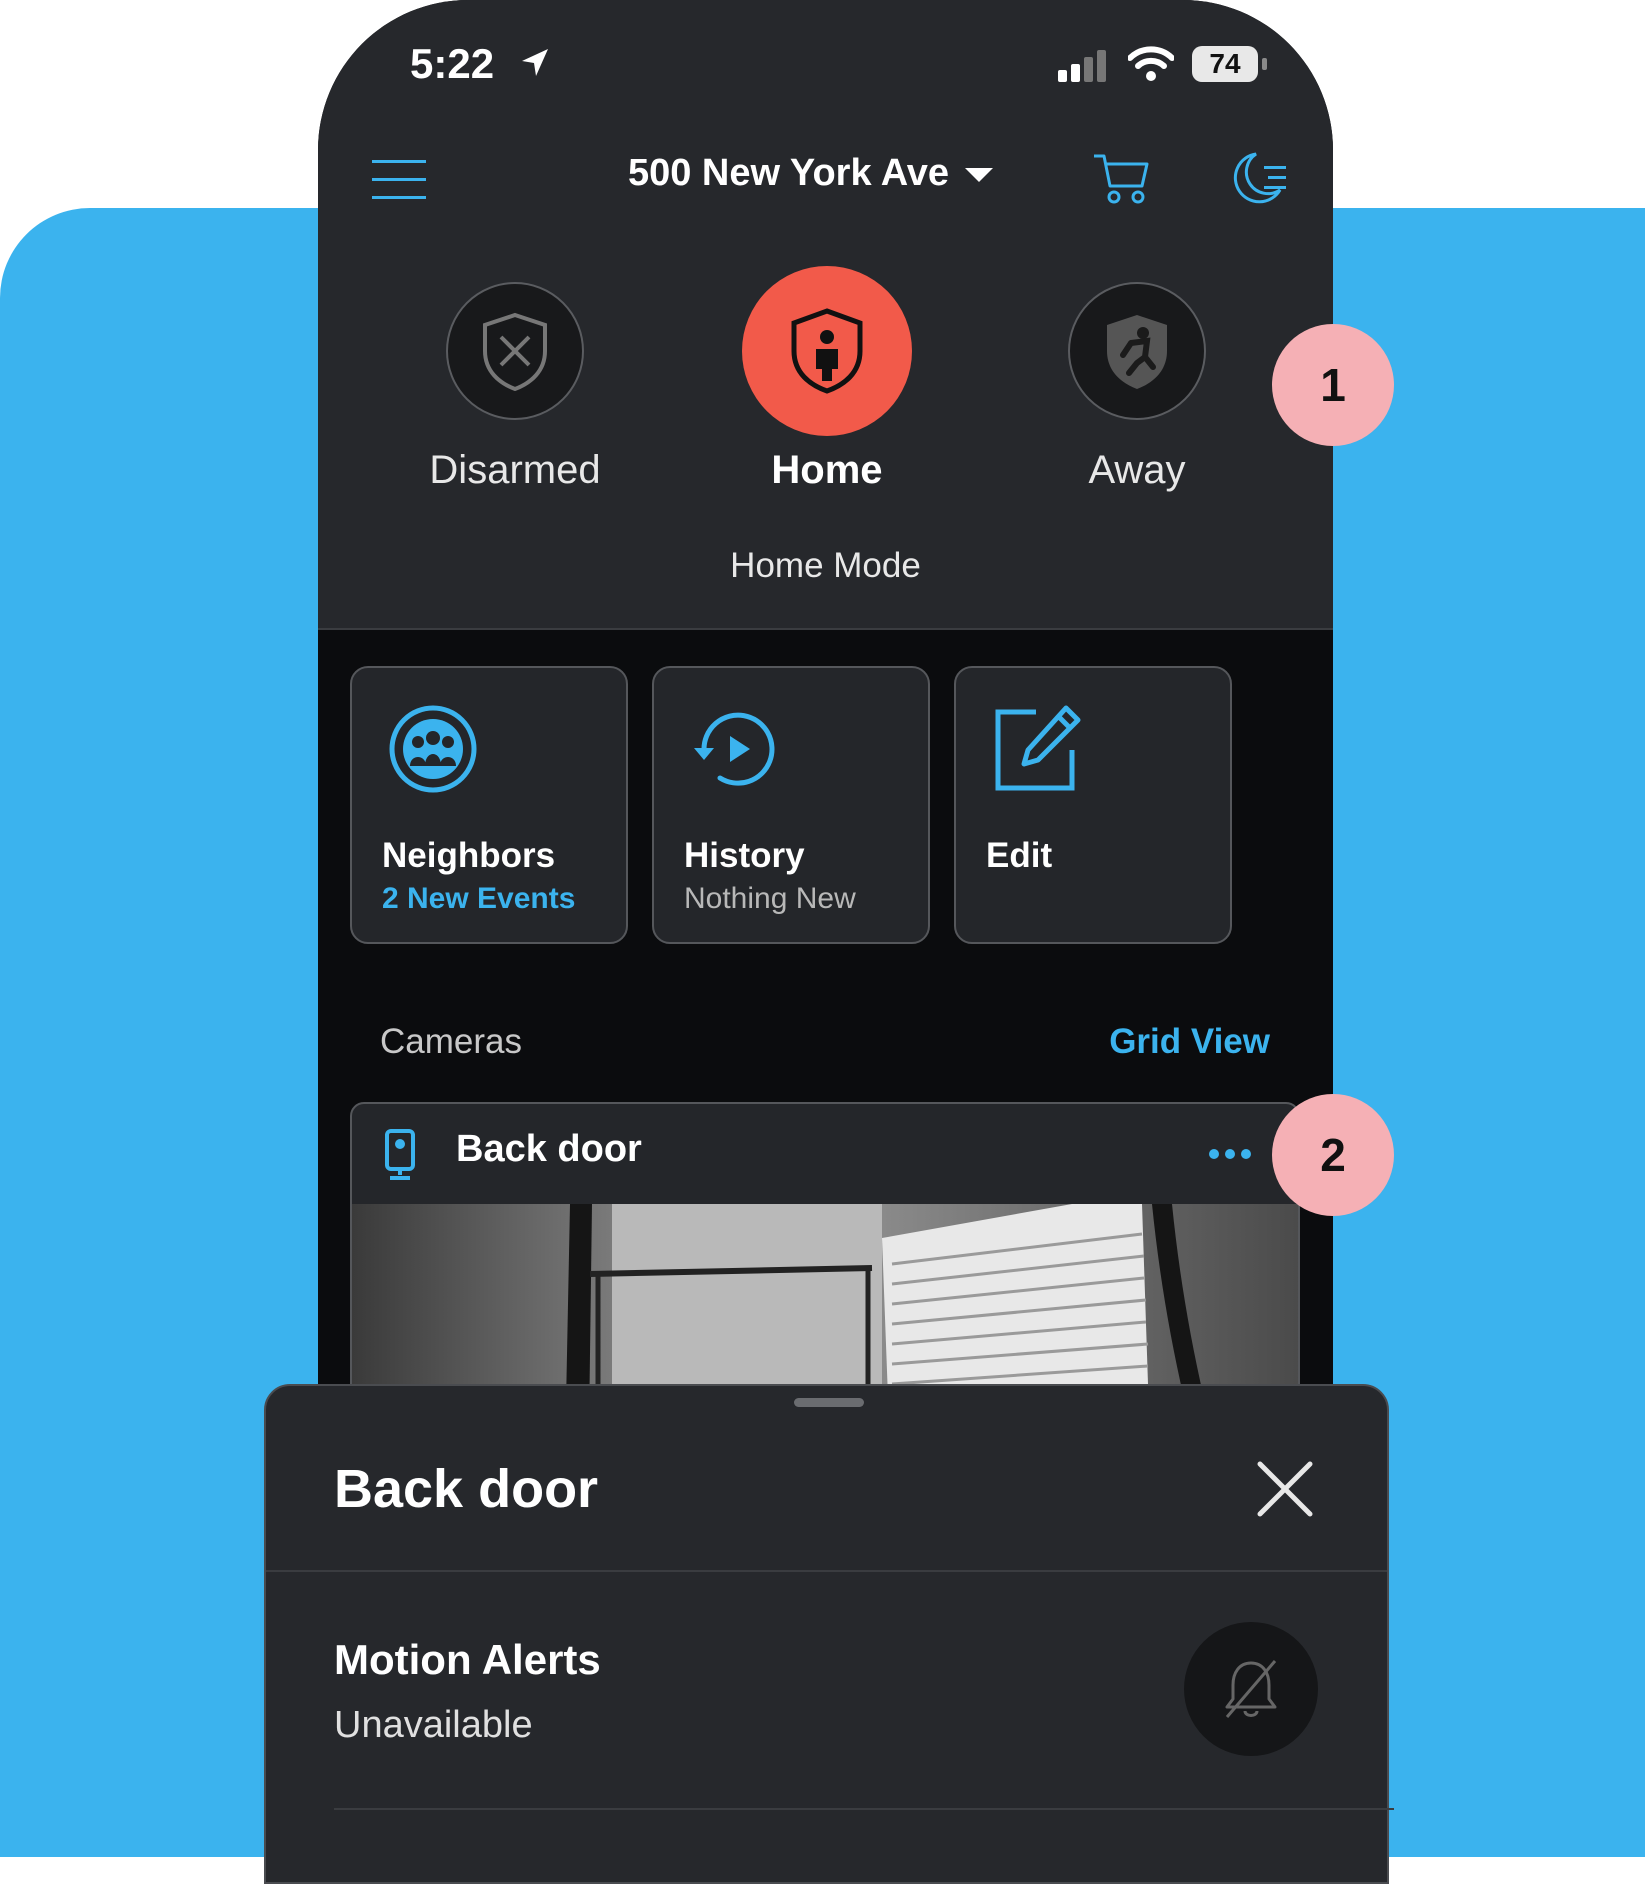  I want to click on away-label: Away, so click(1137, 470).